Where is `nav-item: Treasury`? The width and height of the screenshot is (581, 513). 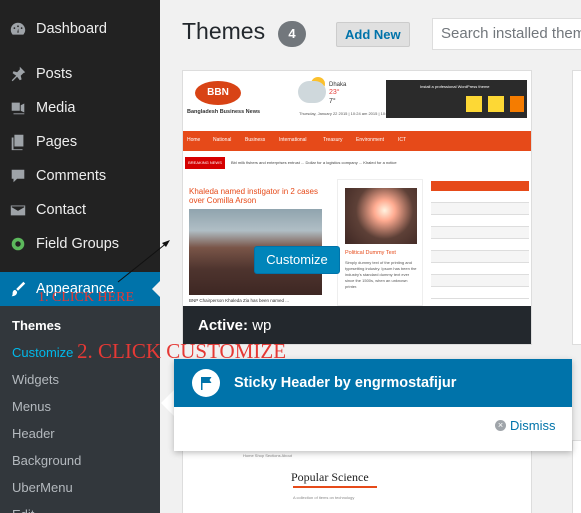 nav-item: Treasury is located at coordinates (333, 140).